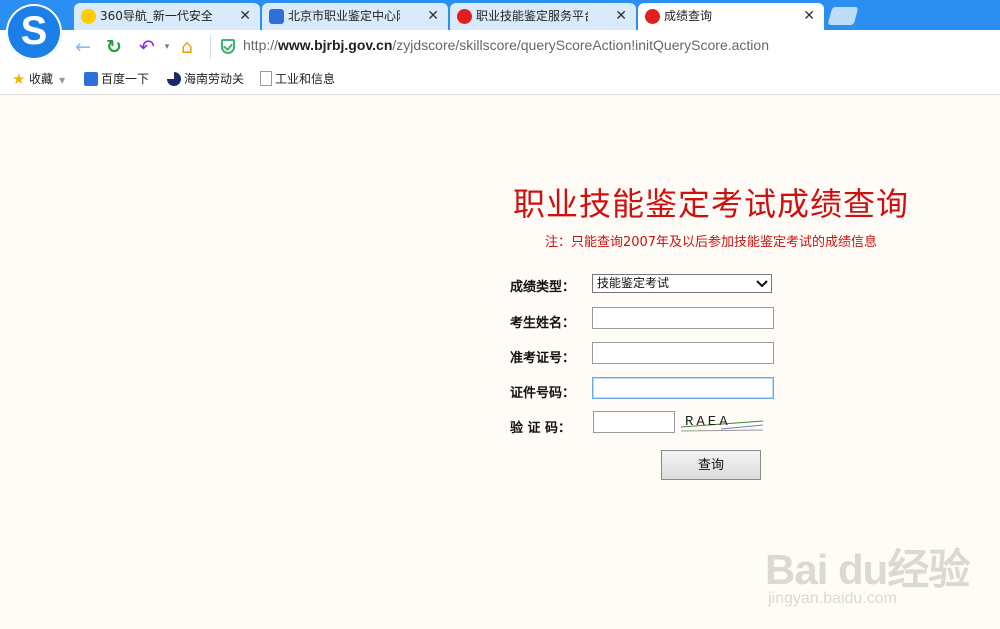  I want to click on tab-skill-platform: 职业技能鉴定服务平台 ✕, so click(543, 16).